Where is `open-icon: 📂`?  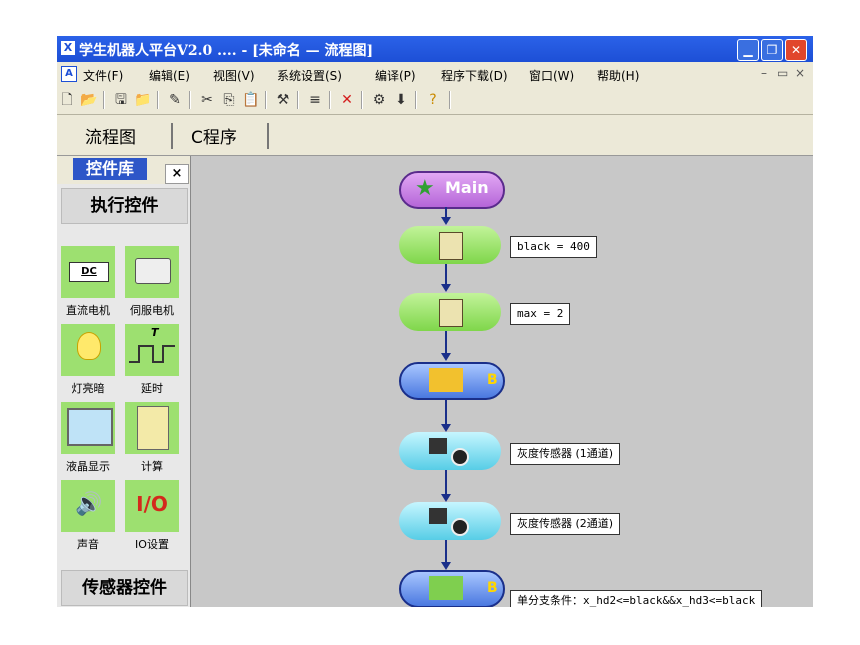
open-icon: 📂 is located at coordinates (89, 100).